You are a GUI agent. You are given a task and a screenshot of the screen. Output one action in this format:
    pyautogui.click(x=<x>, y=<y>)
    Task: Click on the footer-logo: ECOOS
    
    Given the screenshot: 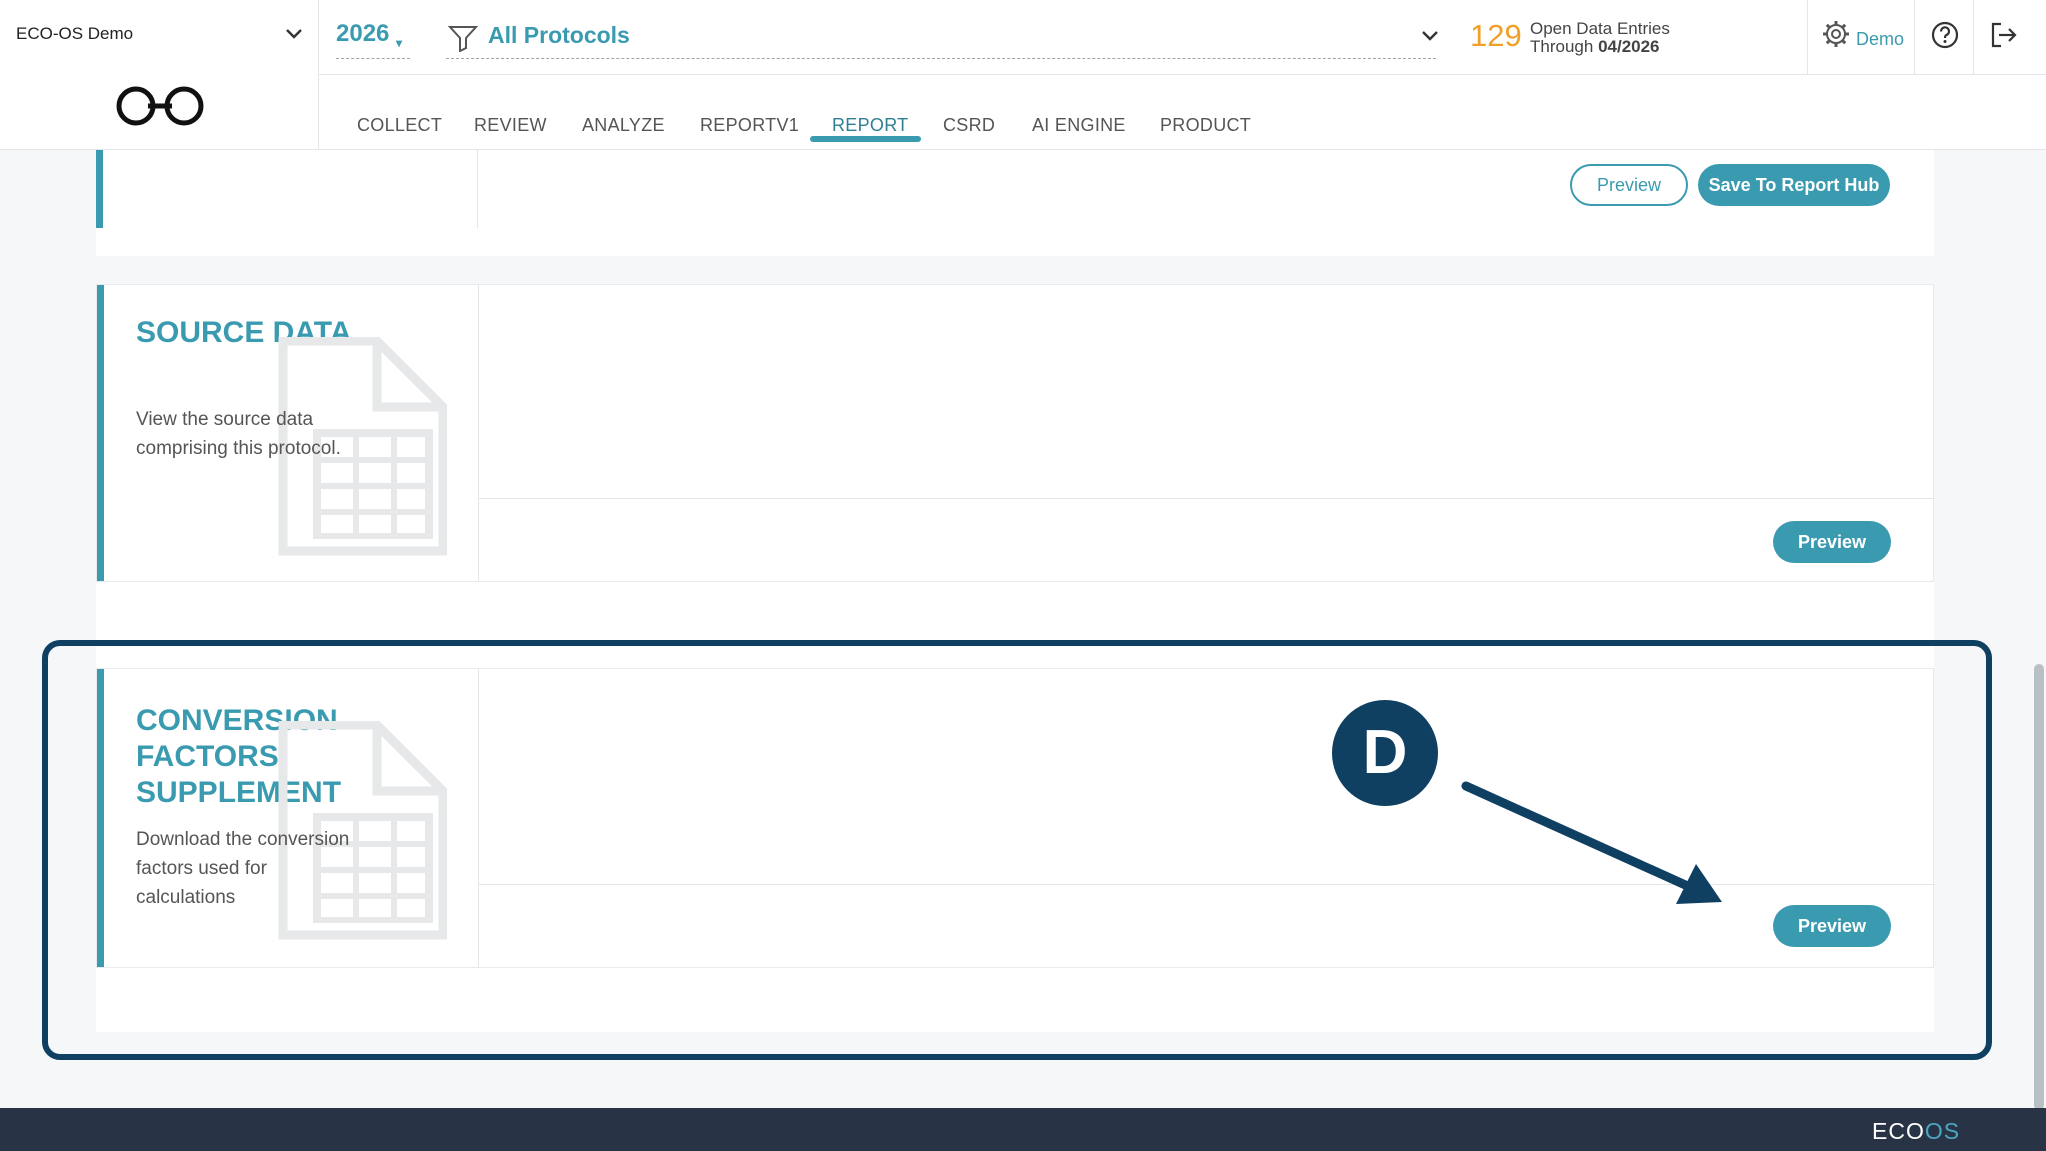 What is the action you would take?
    pyautogui.click(x=1916, y=1131)
    